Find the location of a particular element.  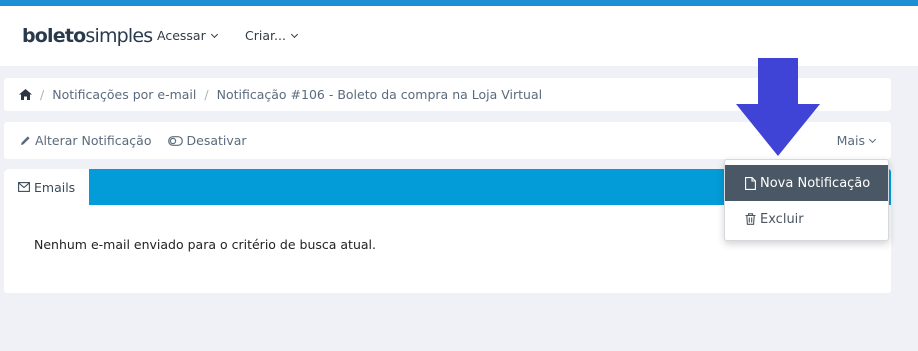

nav-acessar-menu: Acessar is located at coordinates (187, 36).